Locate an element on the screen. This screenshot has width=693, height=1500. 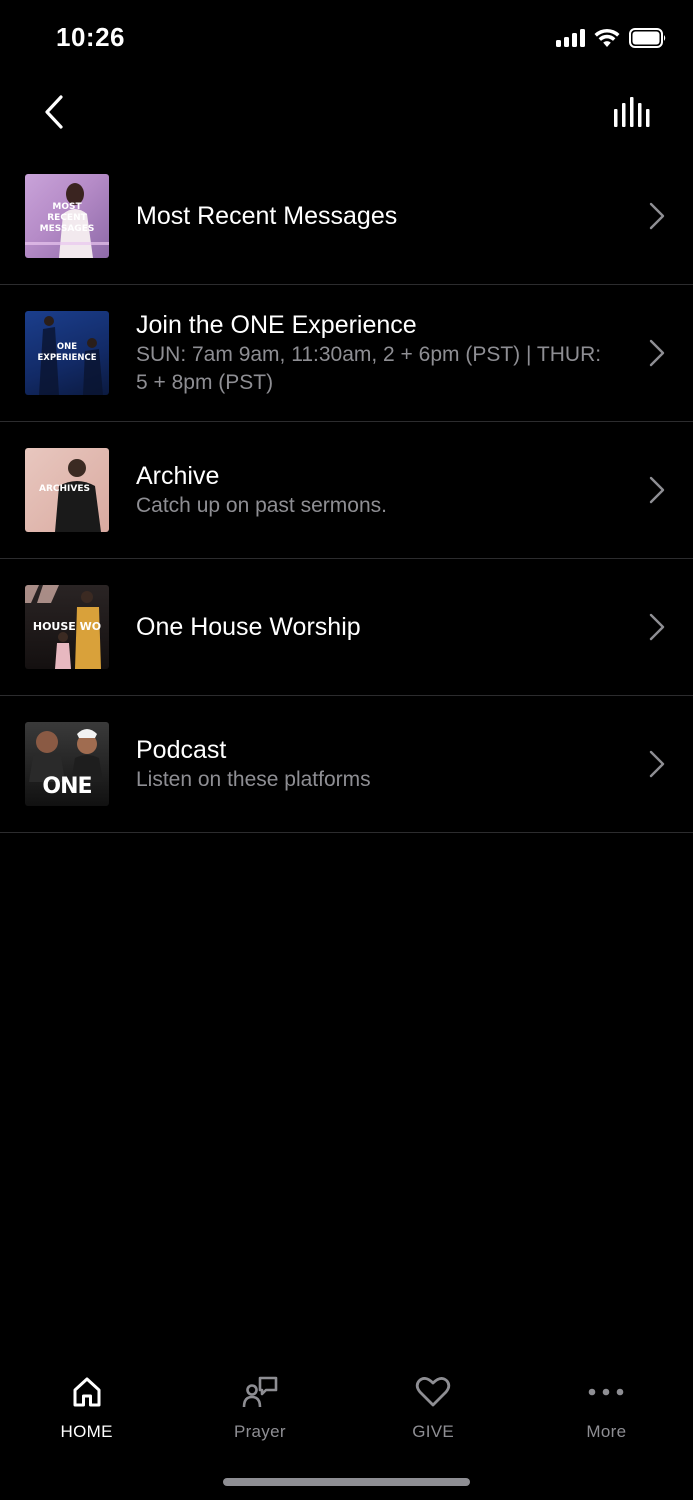
tab-more: More is located at coordinates (606, 1410).